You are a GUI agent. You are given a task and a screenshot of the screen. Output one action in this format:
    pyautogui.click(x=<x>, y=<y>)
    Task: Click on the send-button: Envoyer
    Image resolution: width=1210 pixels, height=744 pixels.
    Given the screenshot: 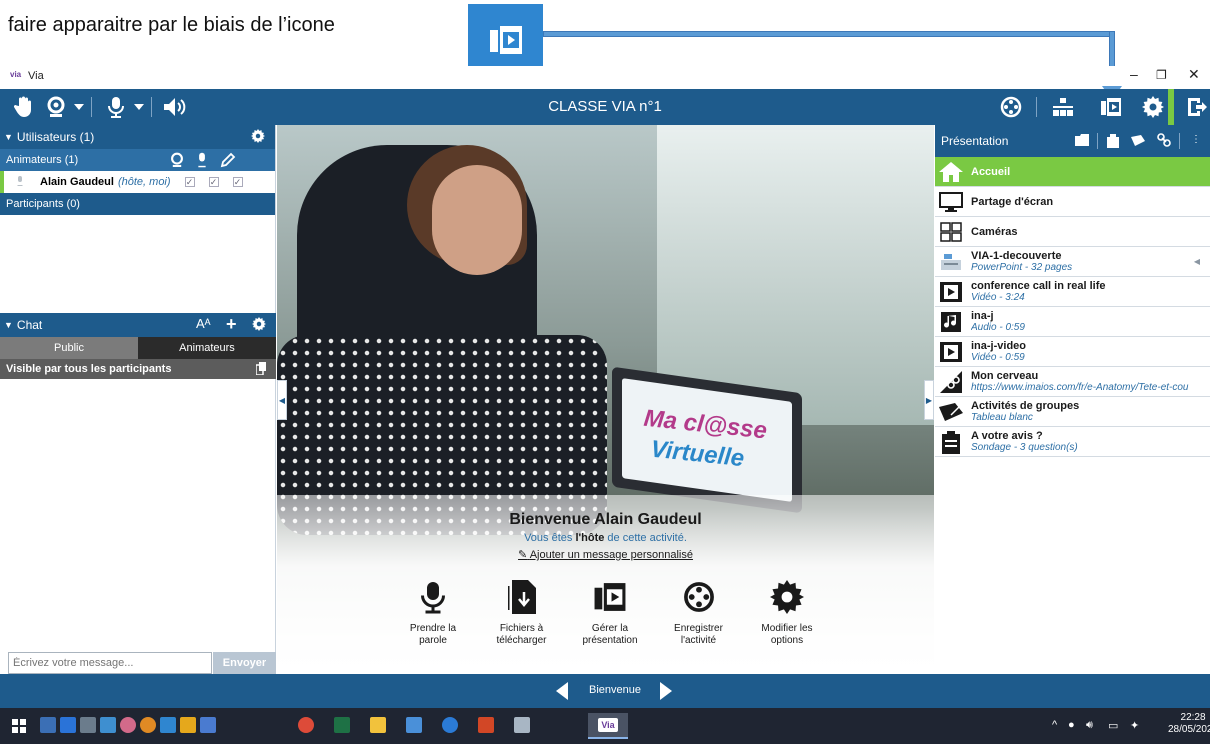 What is the action you would take?
    pyautogui.click(x=244, y=663)
    